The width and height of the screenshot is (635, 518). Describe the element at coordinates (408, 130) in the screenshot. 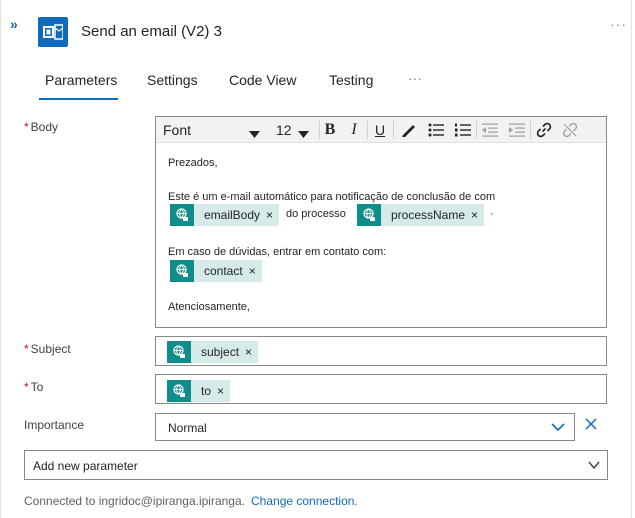

I see `text-color-icon` at that location.